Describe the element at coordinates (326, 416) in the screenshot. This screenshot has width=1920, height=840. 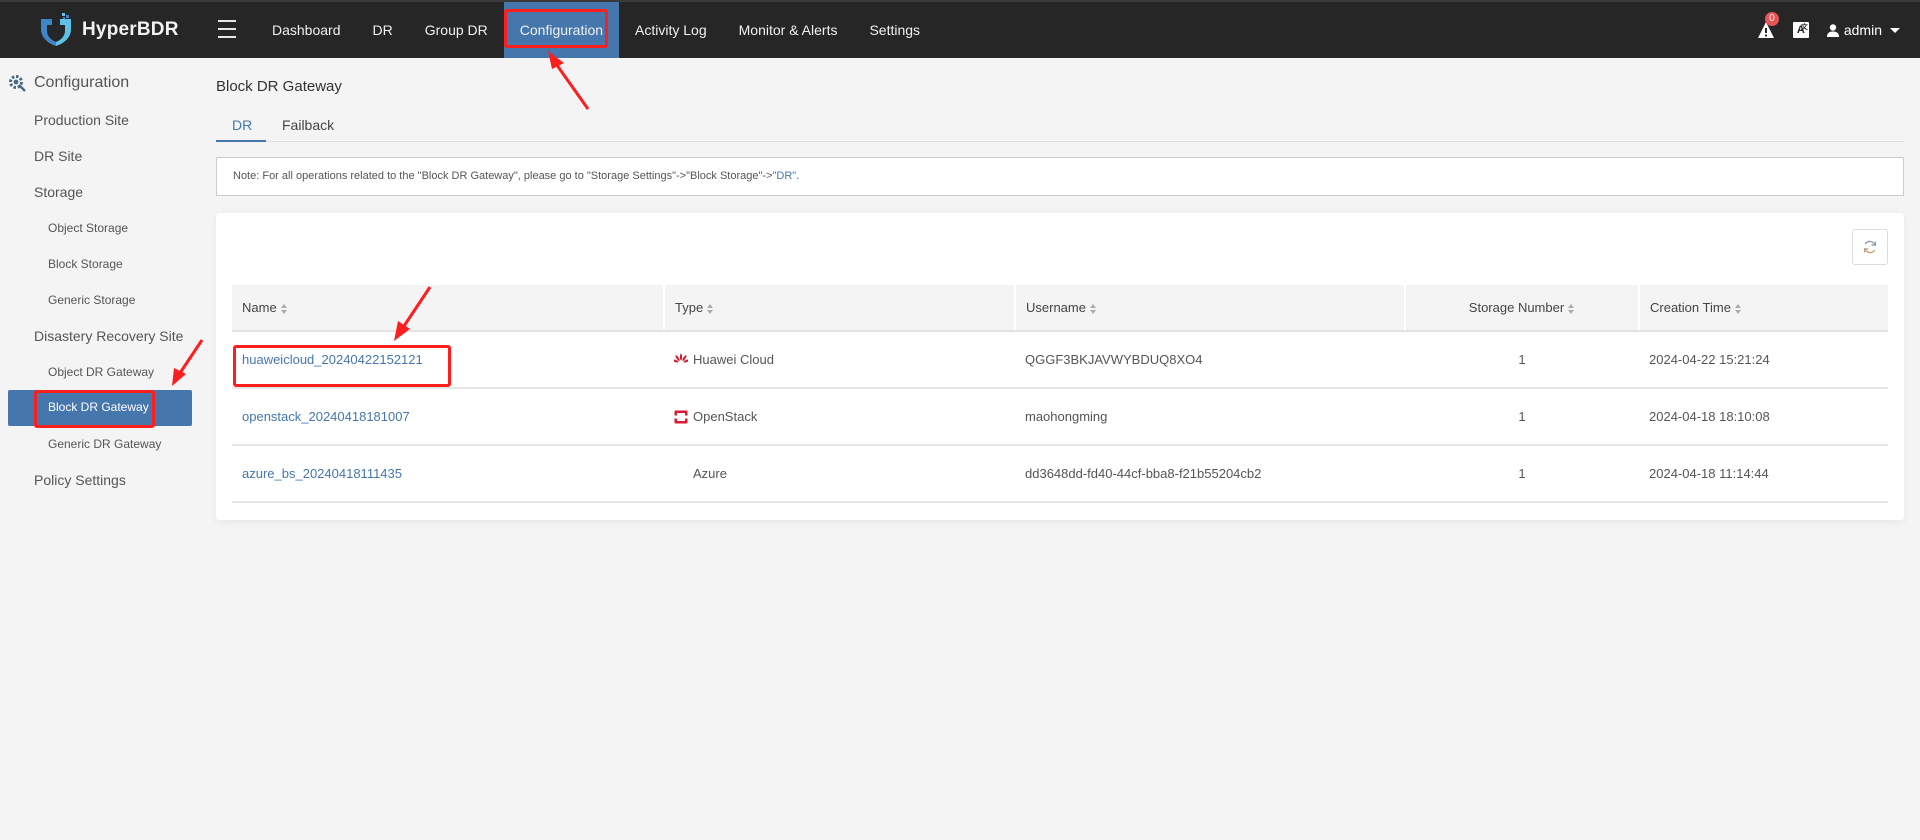
I see `gateway-name-link: openstack_20240418181007` at that location.